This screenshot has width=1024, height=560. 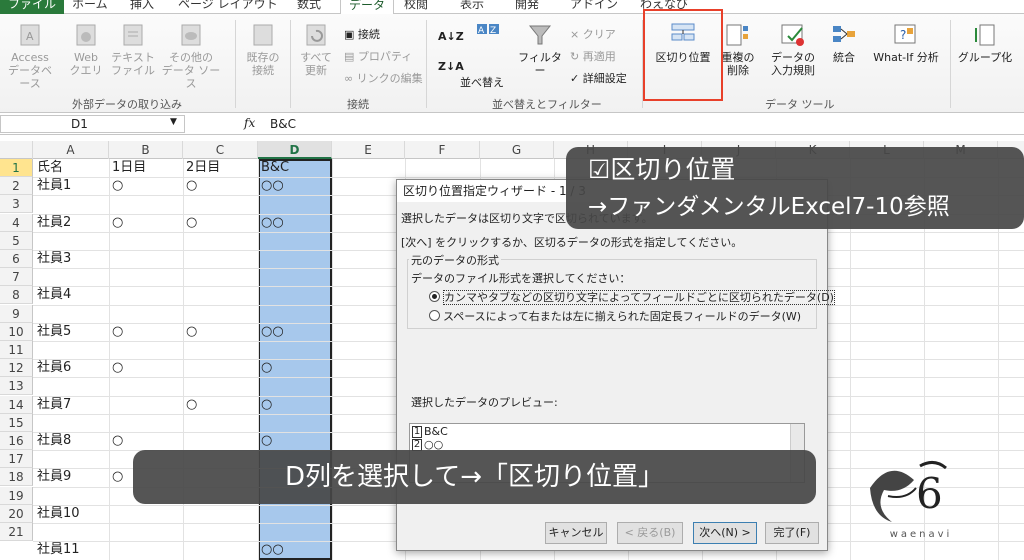 What do you see at coordinates (86, 49) in the screenshot?
I see `from-web-button: Web クエリ` at bounding box center [86, 49].